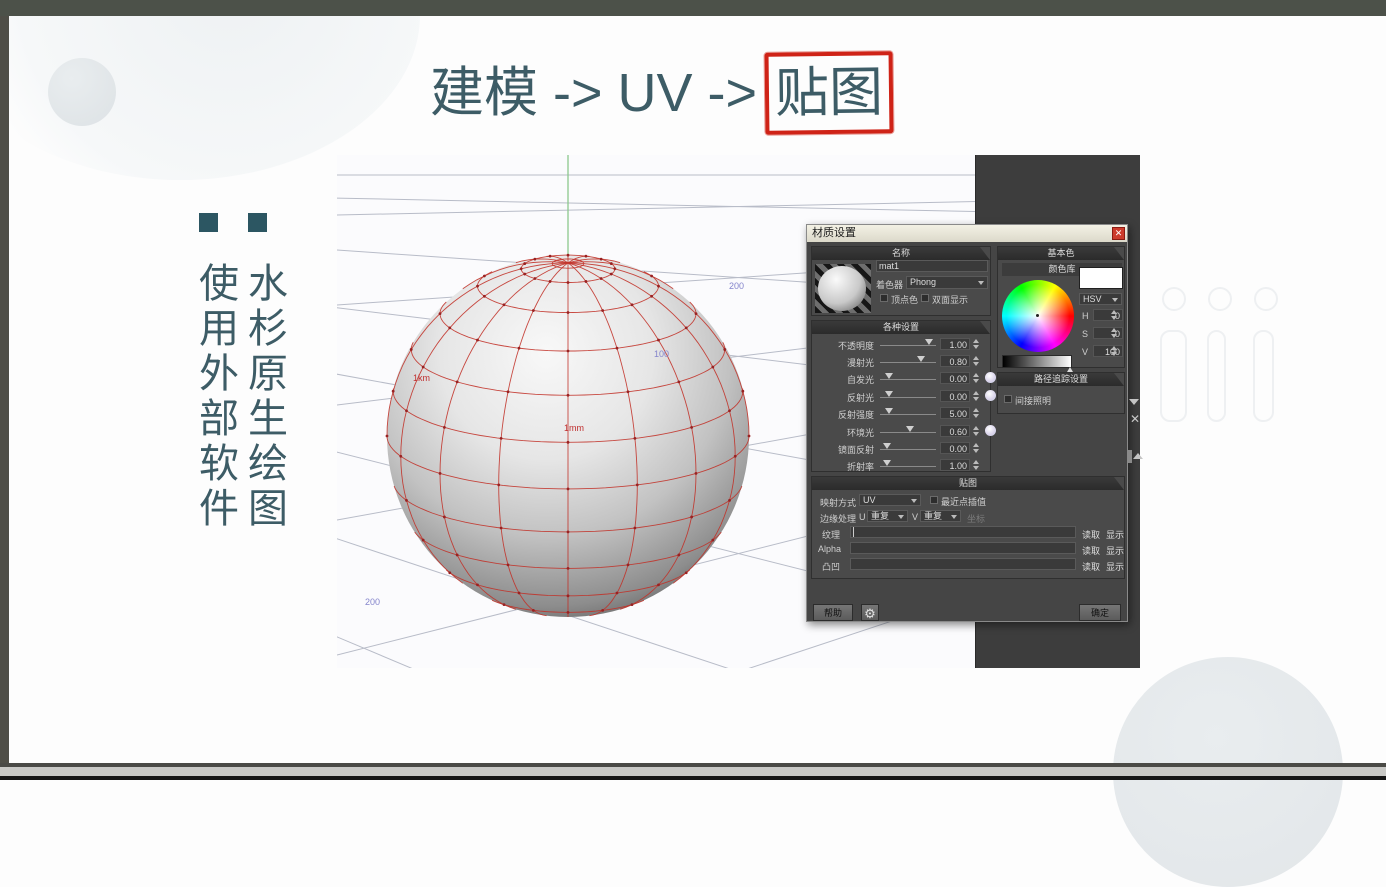  I want to click on setting-value: 0.60, so click(955, 431).